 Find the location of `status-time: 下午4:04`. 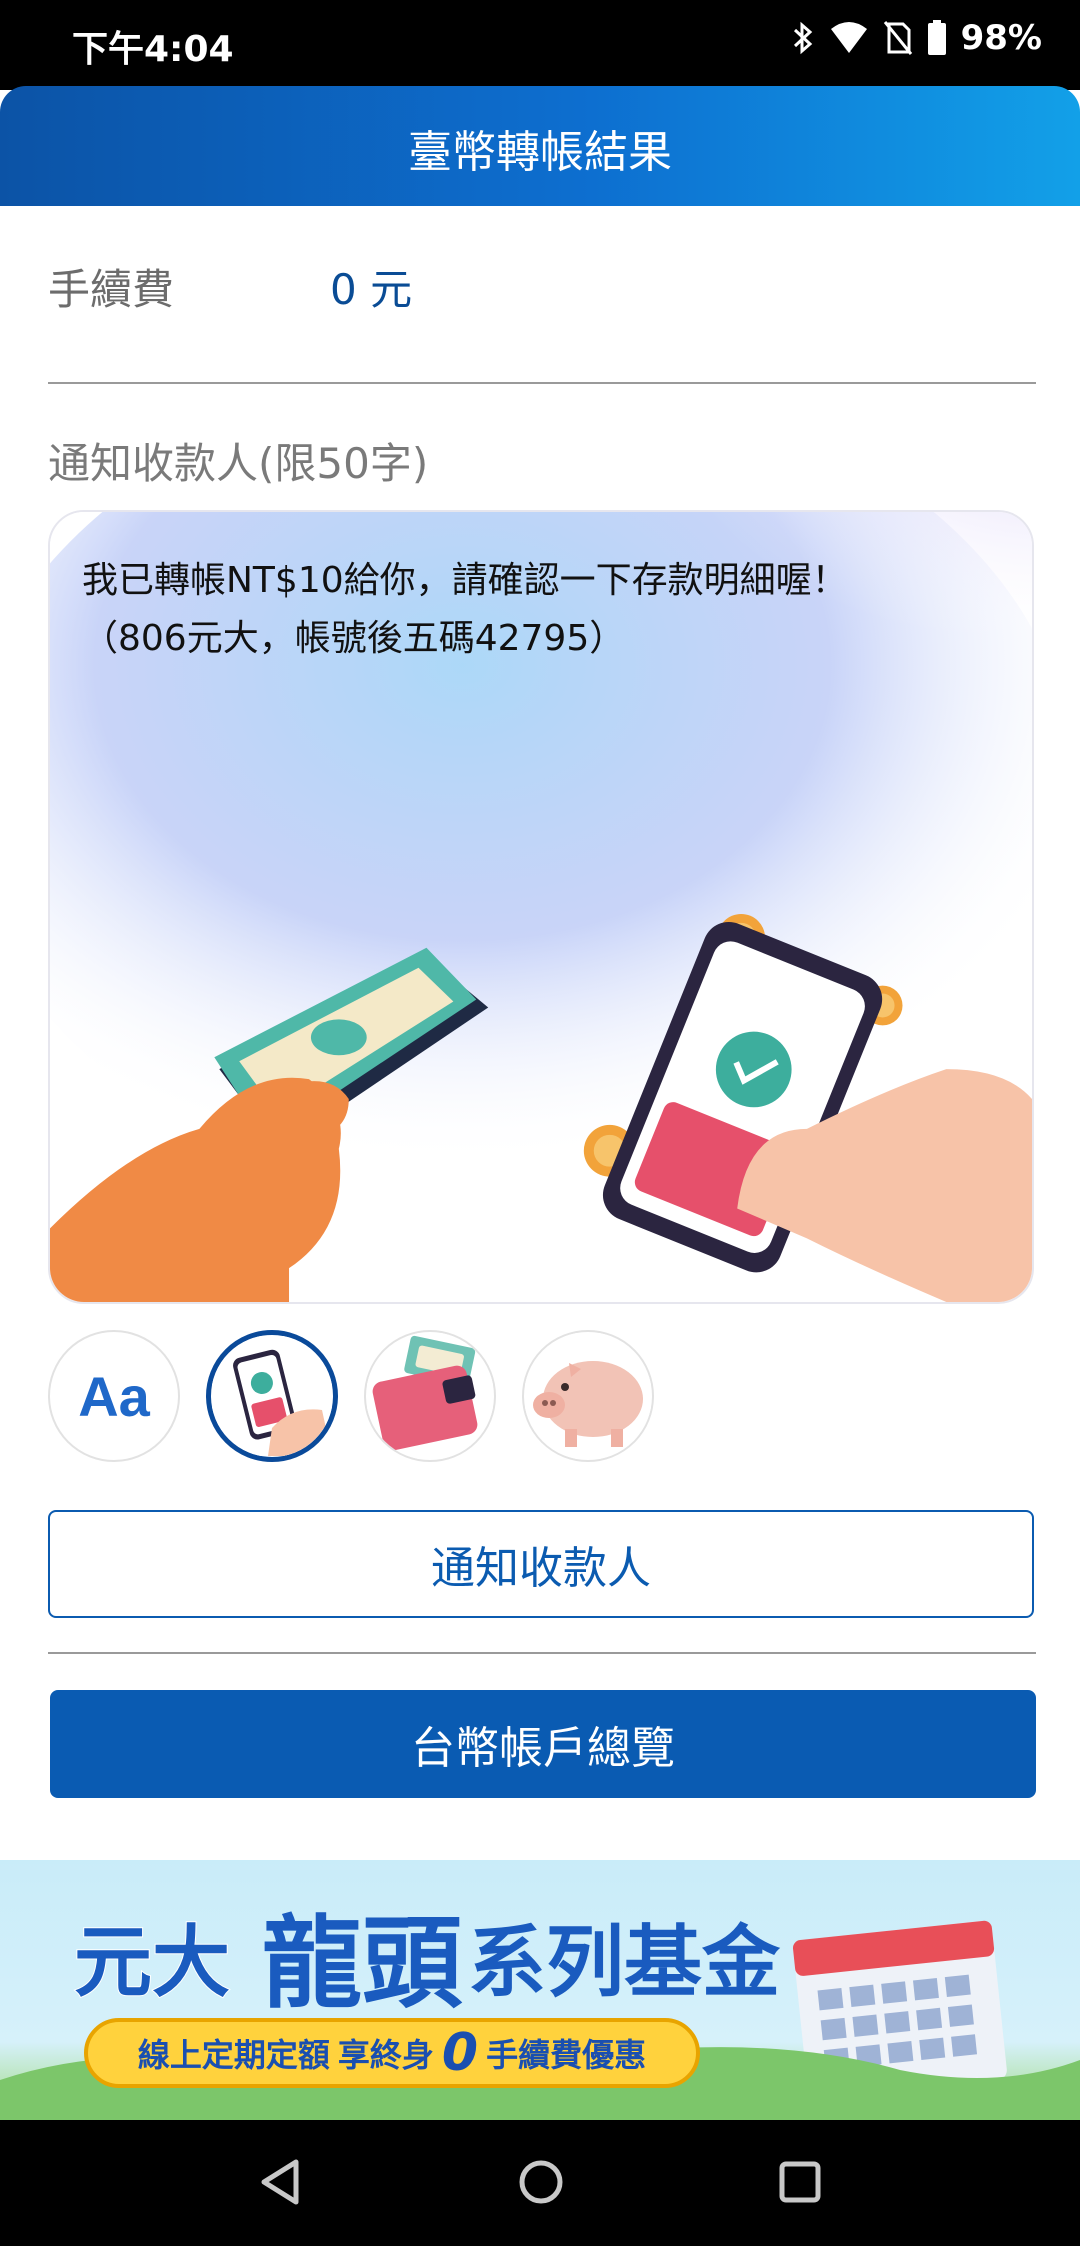

status-time: 下午4:04 is located at coordinates (153, 49).